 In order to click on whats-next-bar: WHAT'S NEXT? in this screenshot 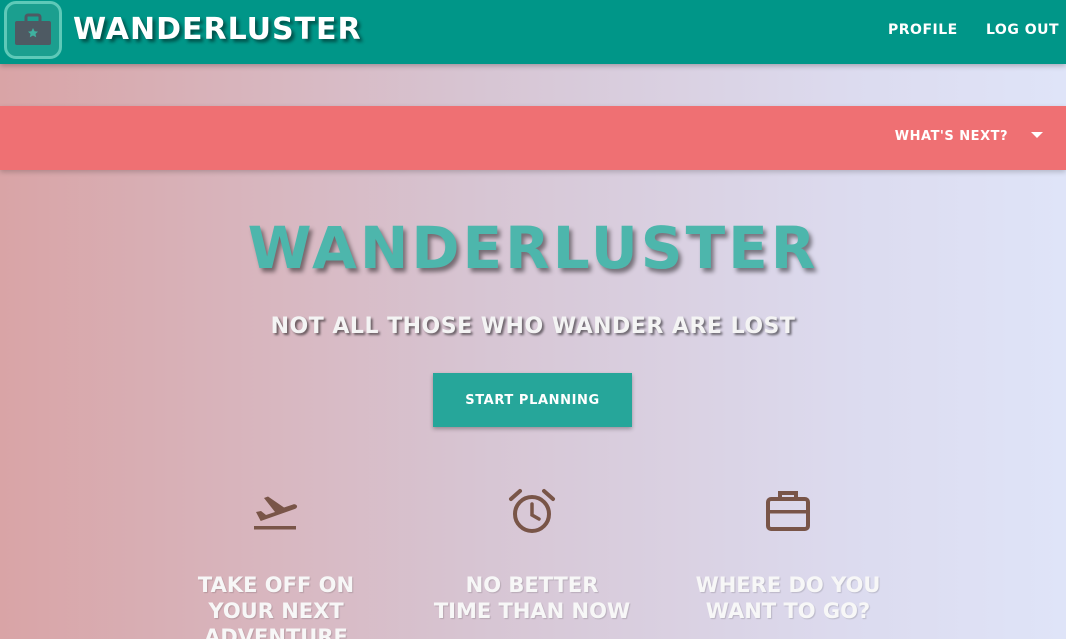, I will do `click(533, 138)`.